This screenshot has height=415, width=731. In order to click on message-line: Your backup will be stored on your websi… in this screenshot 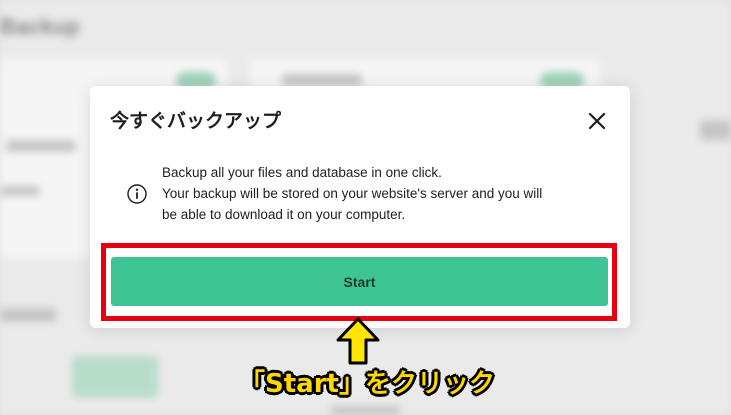, I will do `click(352, 193)`.